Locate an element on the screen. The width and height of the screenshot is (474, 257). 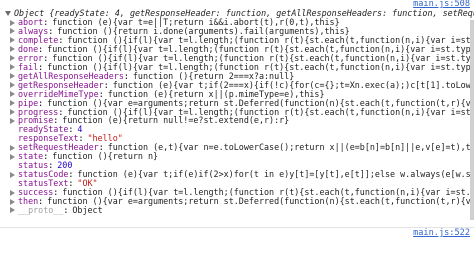
property-value: 4 is located at coordinates (80, 130).